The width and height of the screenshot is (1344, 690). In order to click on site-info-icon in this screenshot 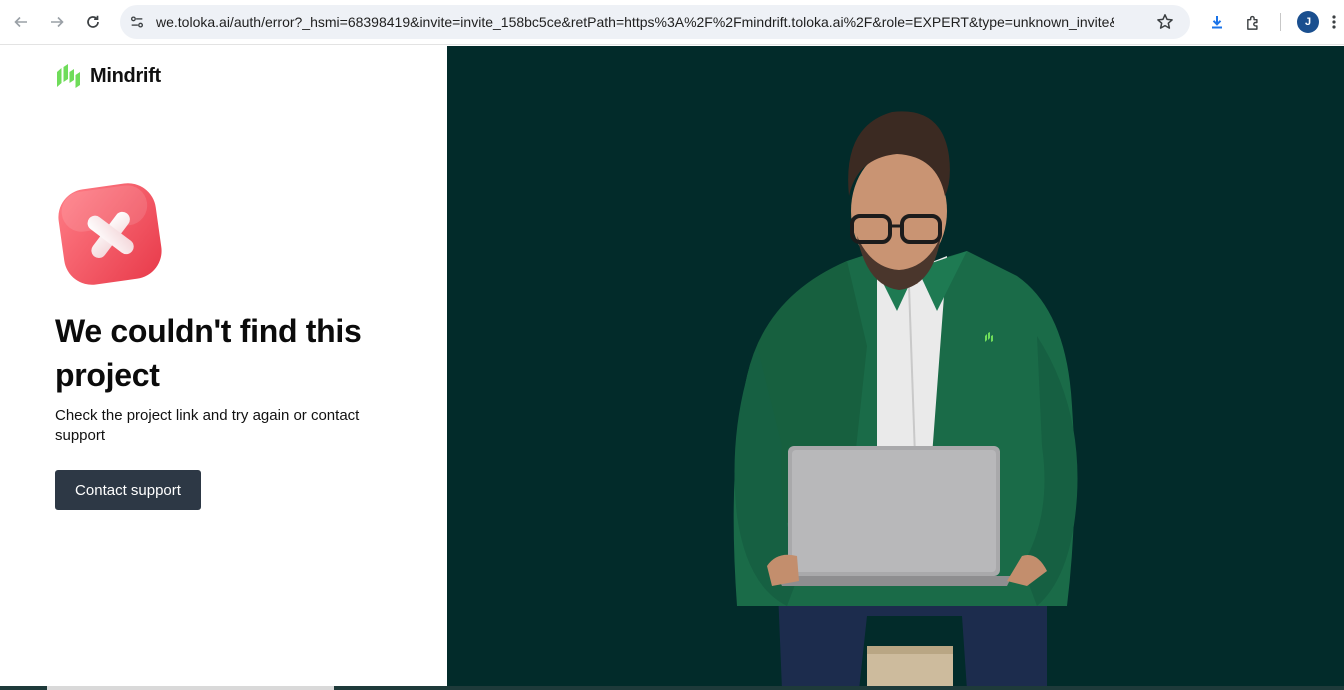, I will do `click(137, 22)`.